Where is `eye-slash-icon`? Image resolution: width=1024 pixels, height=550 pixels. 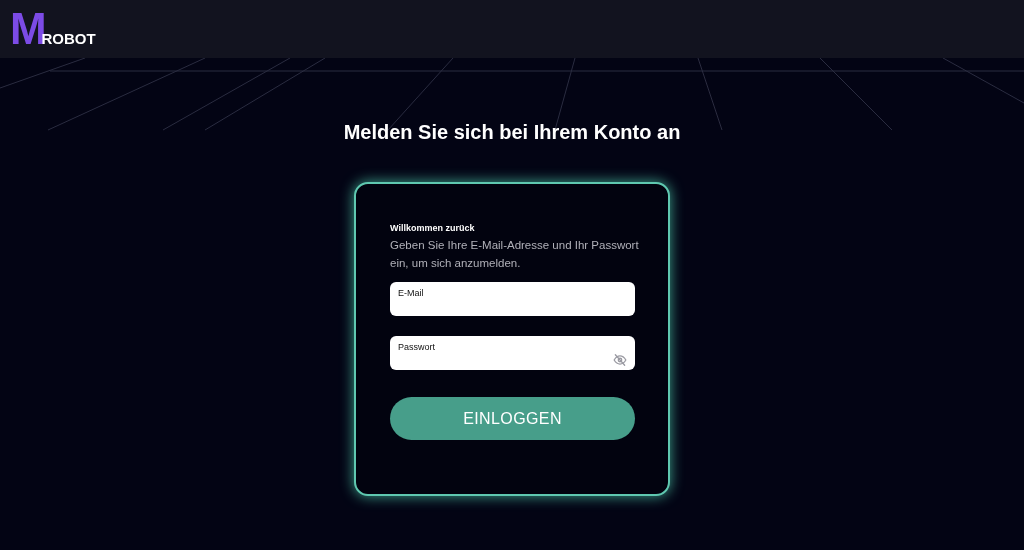
eye-slash-icon is located at coordinates (620, 360).